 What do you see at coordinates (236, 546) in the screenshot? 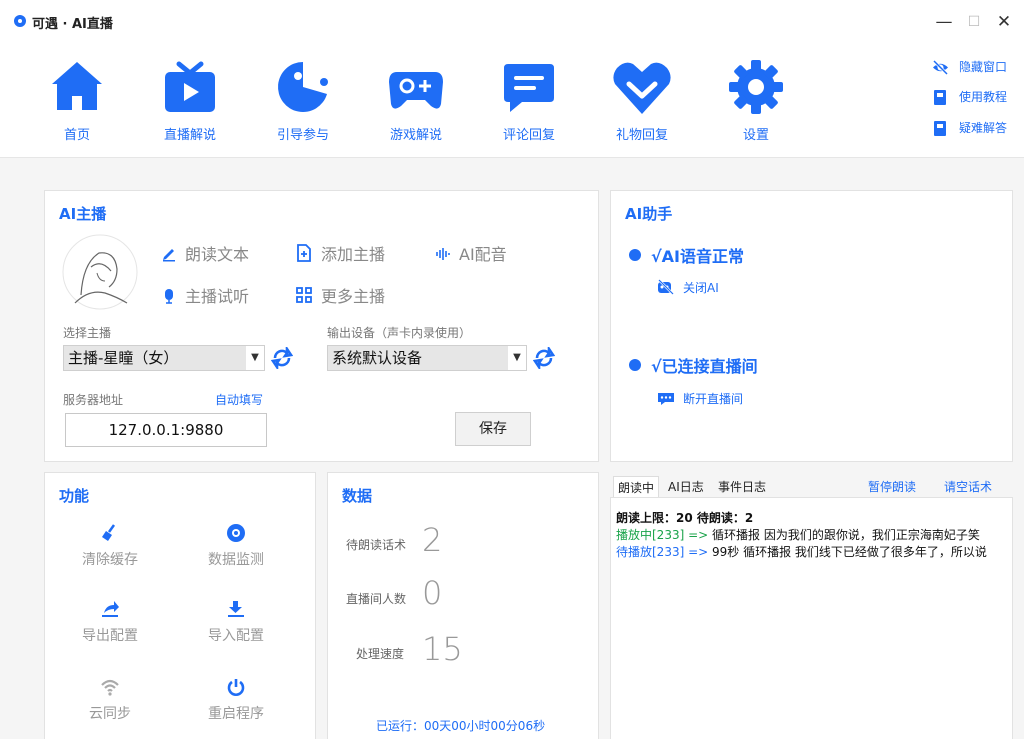
I see `data-monitor-button: 数据监测` at bounding box center [236, 546].